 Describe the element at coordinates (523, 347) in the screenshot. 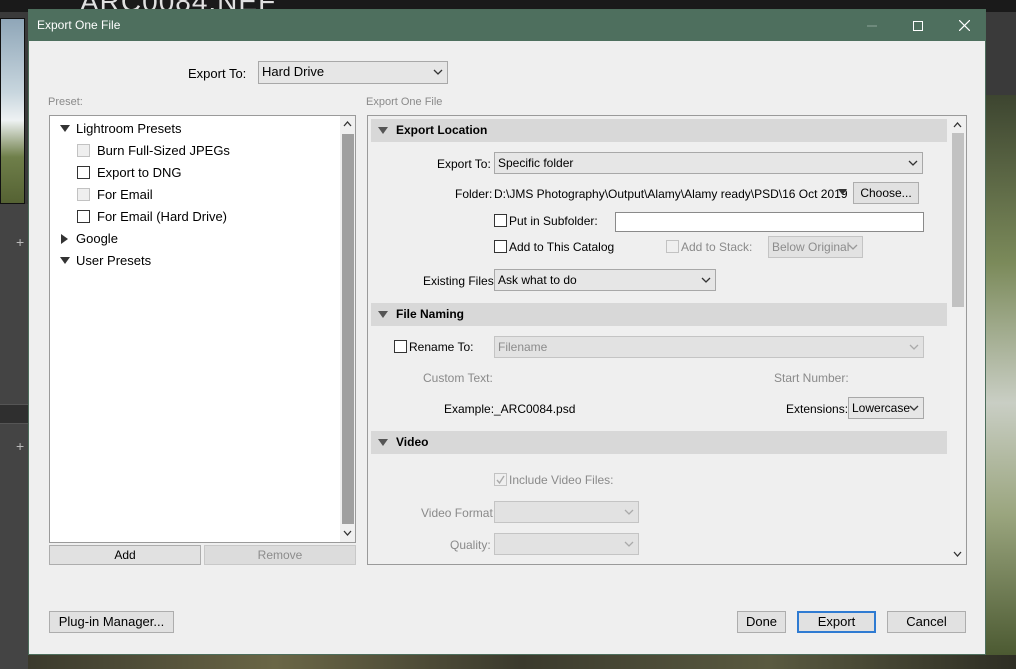

I see `rename-template-value: Filename` at that location.